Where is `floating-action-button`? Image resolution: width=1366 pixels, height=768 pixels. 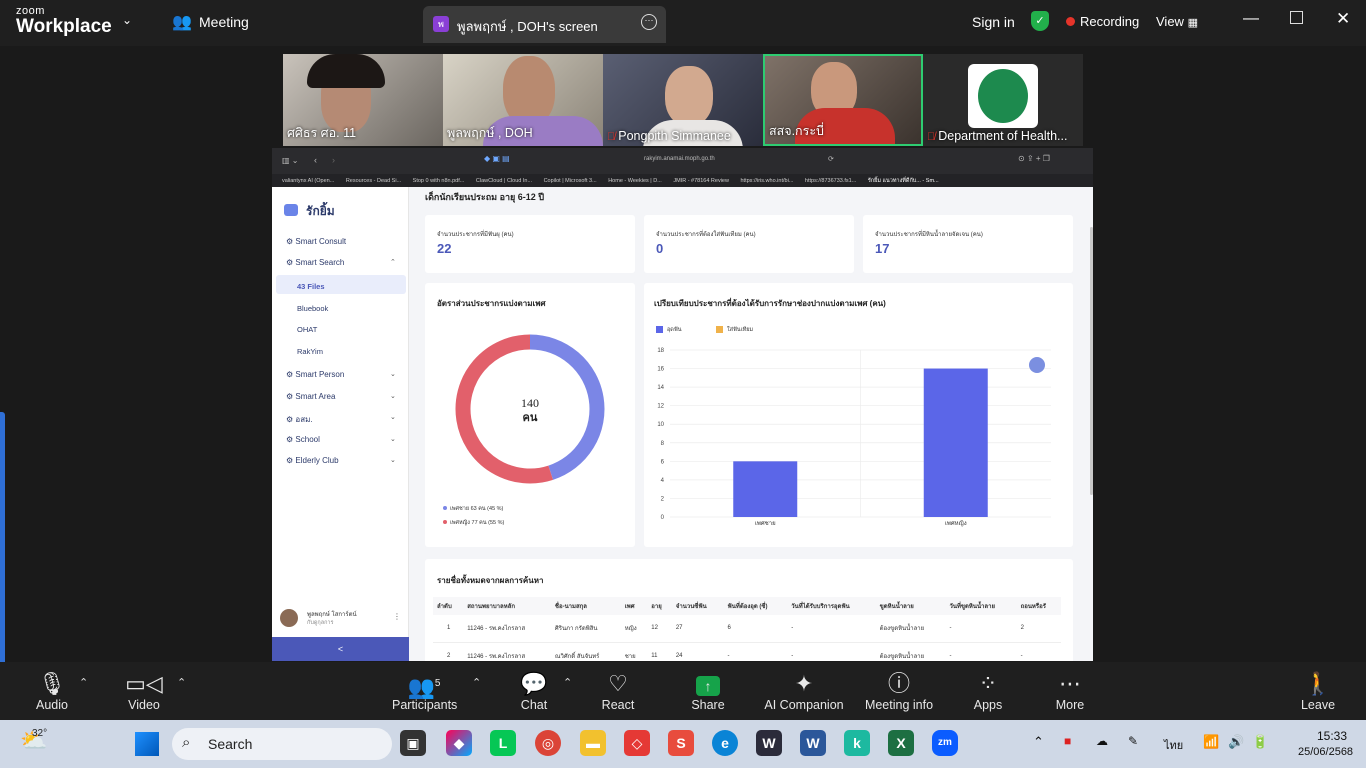
floating-action-button is located at coordinates (1037, 365).